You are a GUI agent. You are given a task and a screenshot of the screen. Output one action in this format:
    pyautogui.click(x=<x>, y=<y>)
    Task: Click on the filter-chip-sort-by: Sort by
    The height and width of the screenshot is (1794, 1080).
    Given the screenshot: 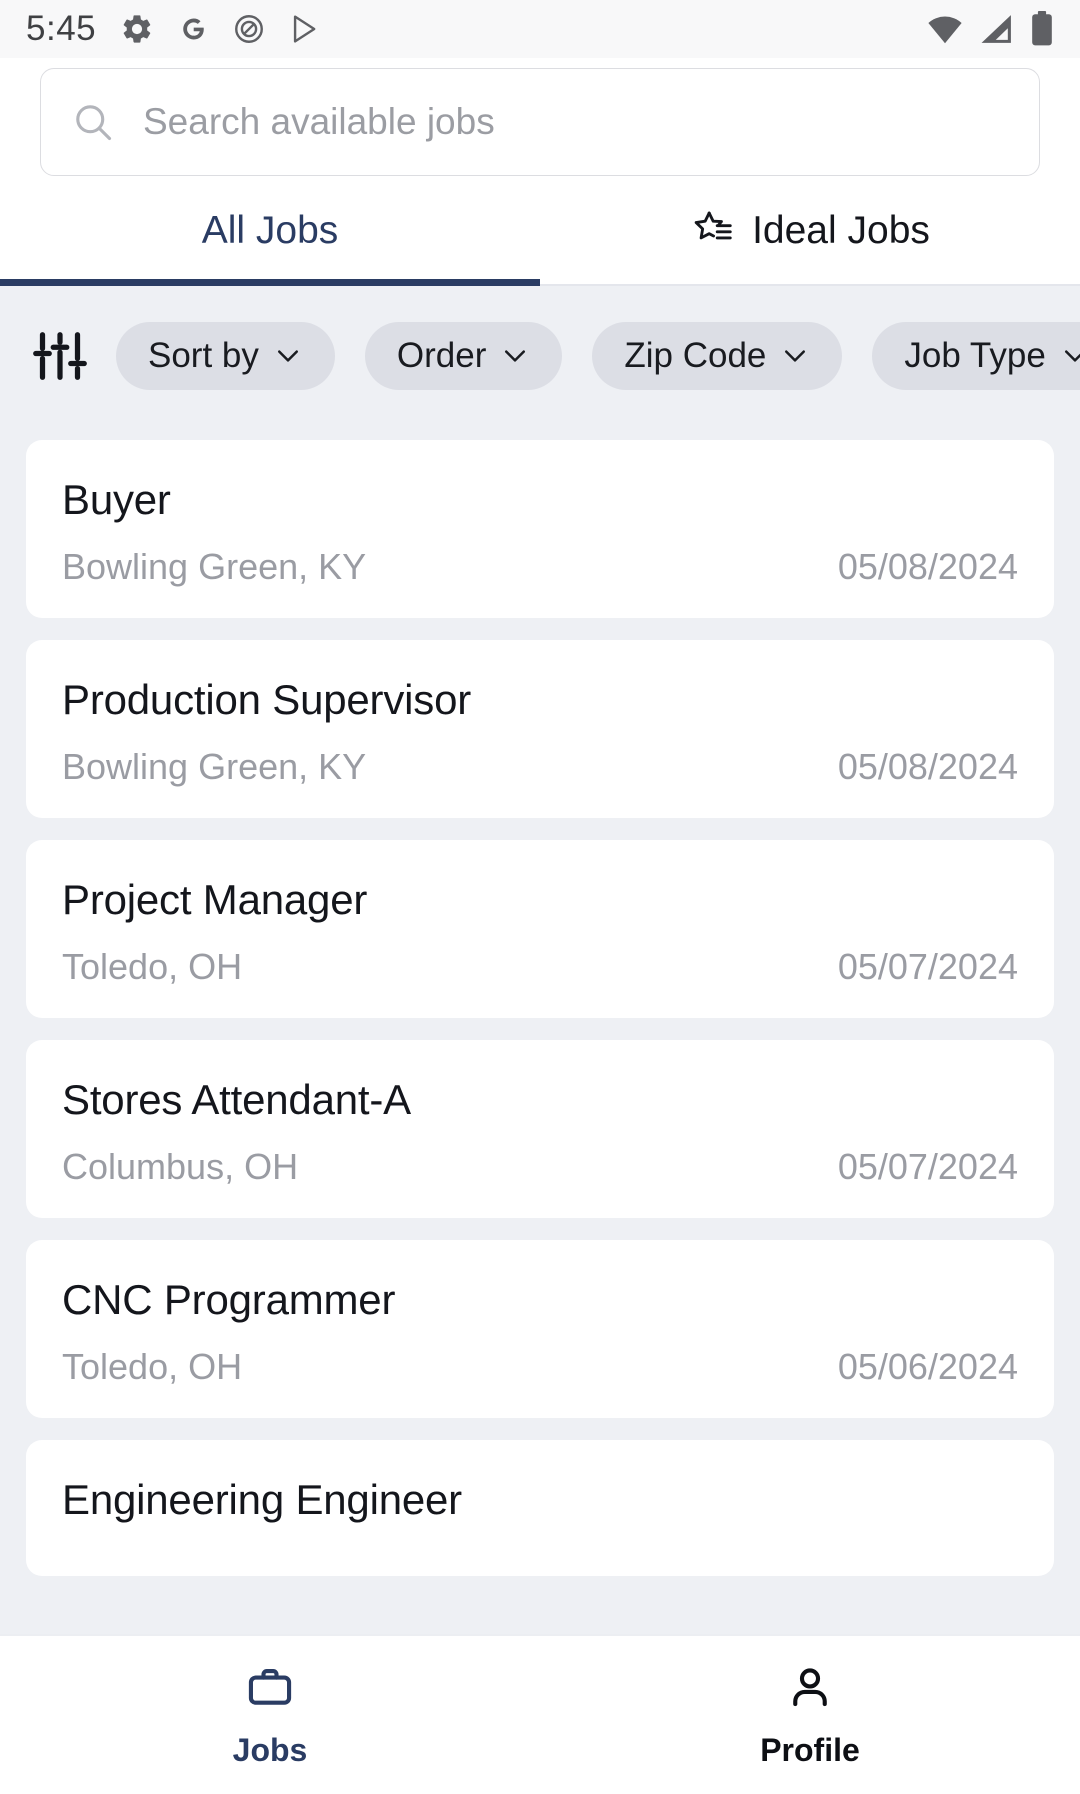 What is the action you would take?
    pyautogui.click(x=225, y=356)
    